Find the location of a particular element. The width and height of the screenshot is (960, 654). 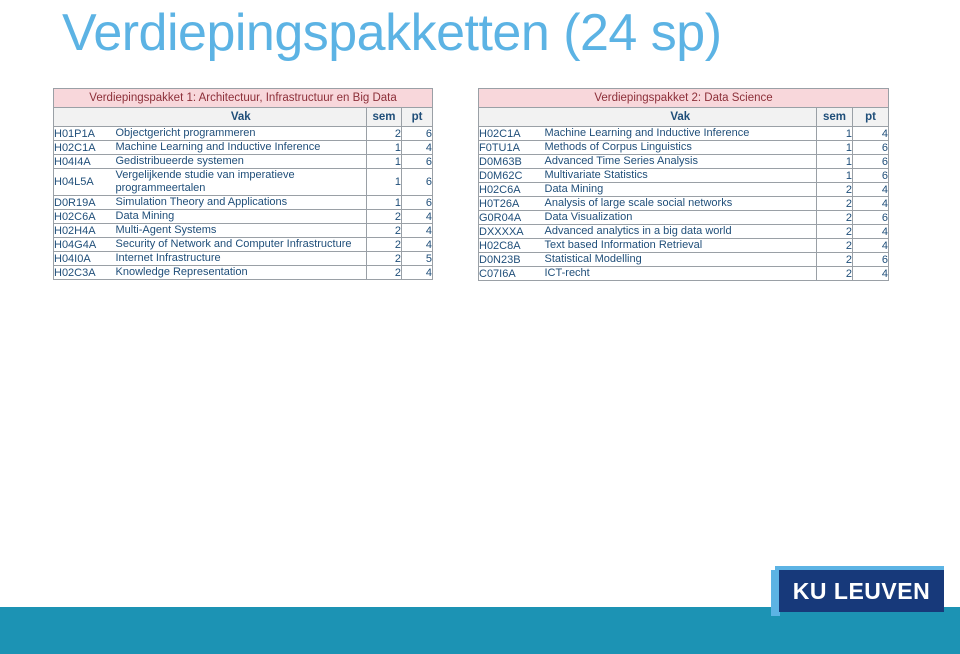

table-row: H02C8A Text based Information Retrieval 2 4 is located at coordinates (683, 245).